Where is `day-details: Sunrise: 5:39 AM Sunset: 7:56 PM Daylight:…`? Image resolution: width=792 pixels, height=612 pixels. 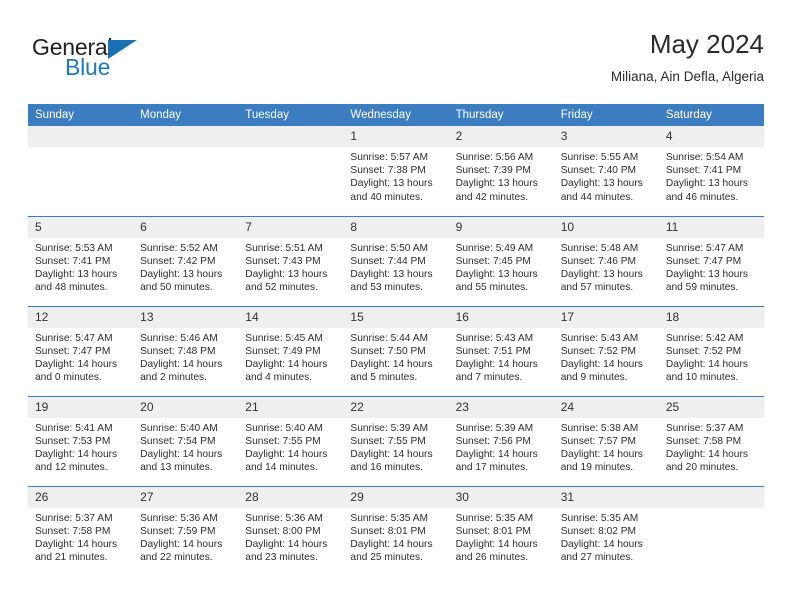
day-details: Sunrise: 5:39 AM Sunset: 7:56 PM Daylight:… is located at coordinates (501, 446).